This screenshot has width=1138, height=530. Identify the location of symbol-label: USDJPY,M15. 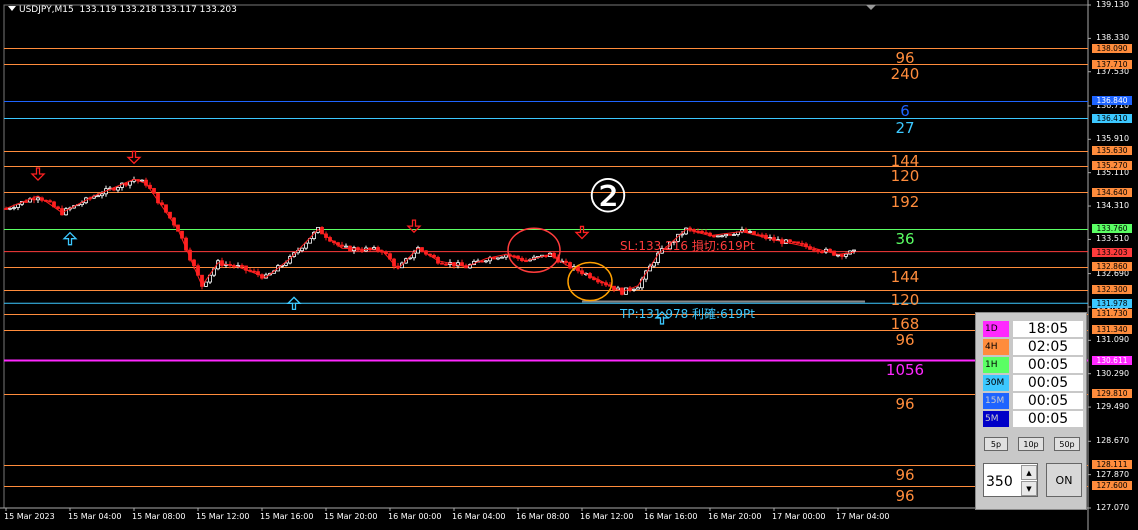
(46, 10).